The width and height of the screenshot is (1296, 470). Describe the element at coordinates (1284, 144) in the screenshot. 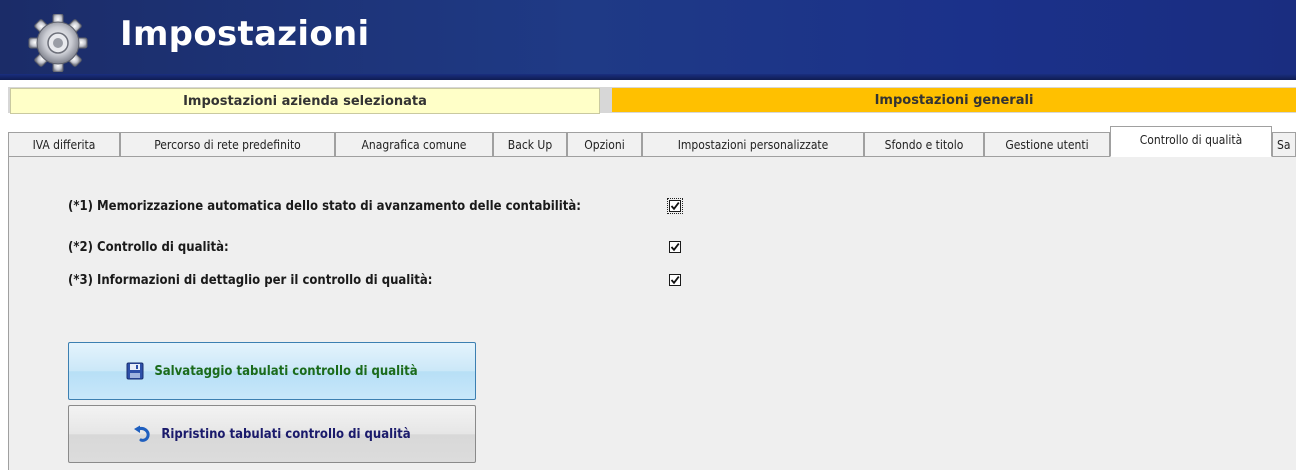

I see `tab-sa-truncated: Sa` at that location.